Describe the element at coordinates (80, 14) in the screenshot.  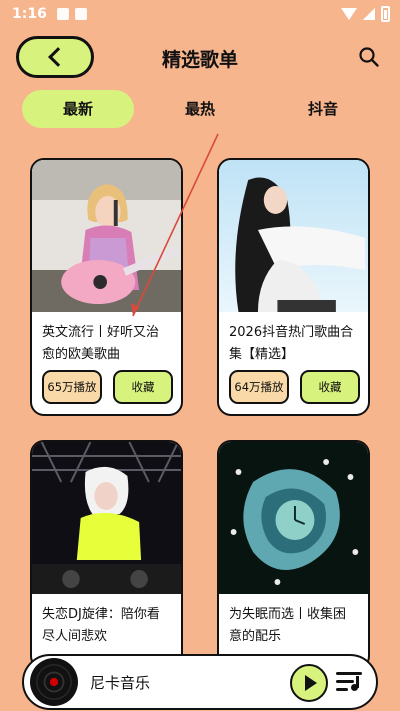
I see `app-notification-icon` at that location.